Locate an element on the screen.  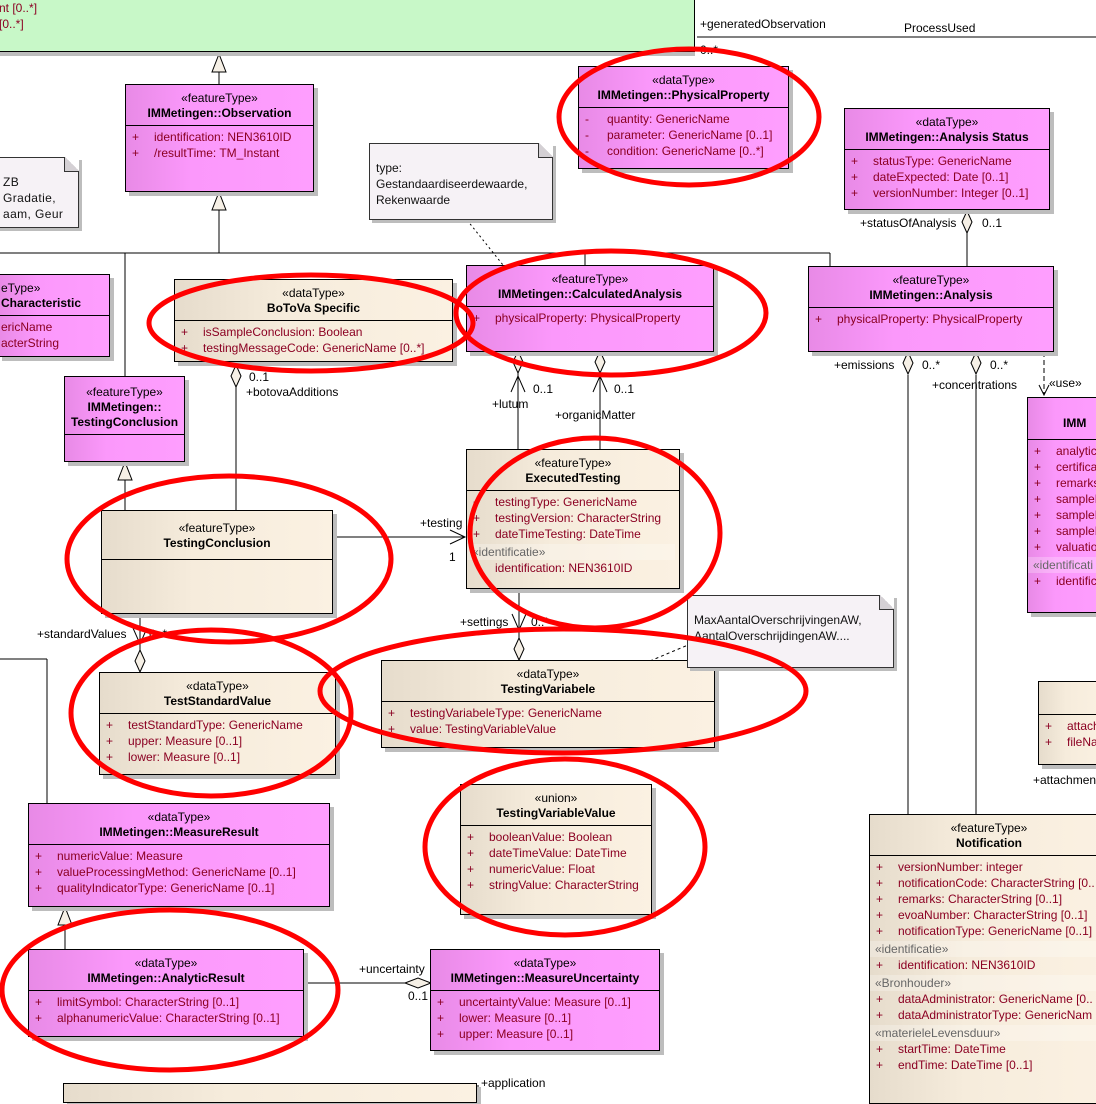
section-header: «identificatie» is located at coordinates (983, 949).